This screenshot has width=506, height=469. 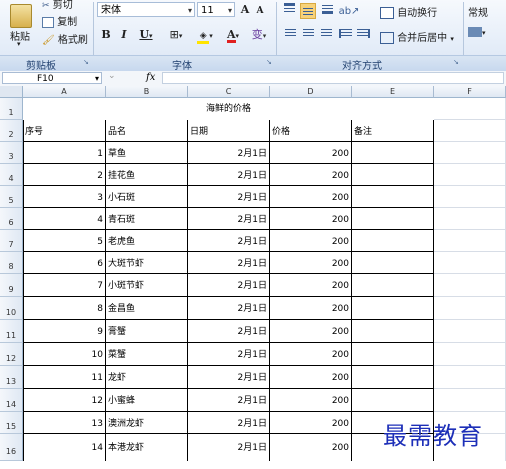 What do you see at coordinates (311, 92) in the screenshot?
I see `column-header-d: D` at bounding box center [311, 92].